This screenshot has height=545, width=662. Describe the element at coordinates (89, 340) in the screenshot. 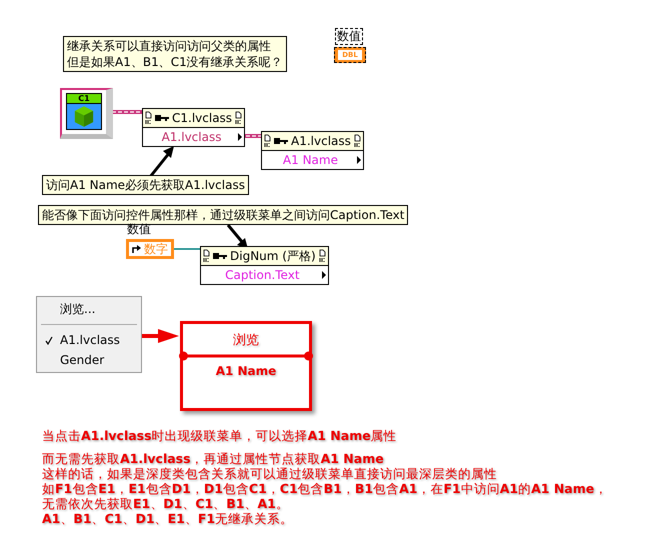

I see `menu-item: A1.lvclass` at that location.